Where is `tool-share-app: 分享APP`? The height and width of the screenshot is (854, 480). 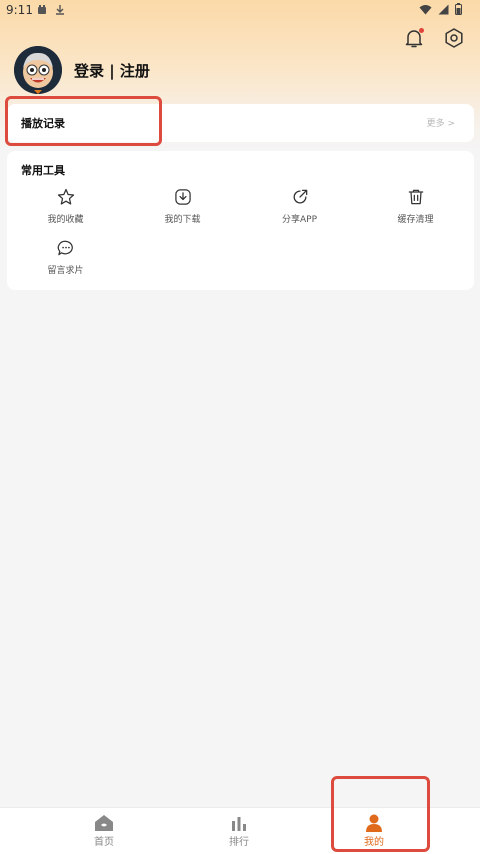
tool-share-app: 分享APP is located at coordinates (299, 206).